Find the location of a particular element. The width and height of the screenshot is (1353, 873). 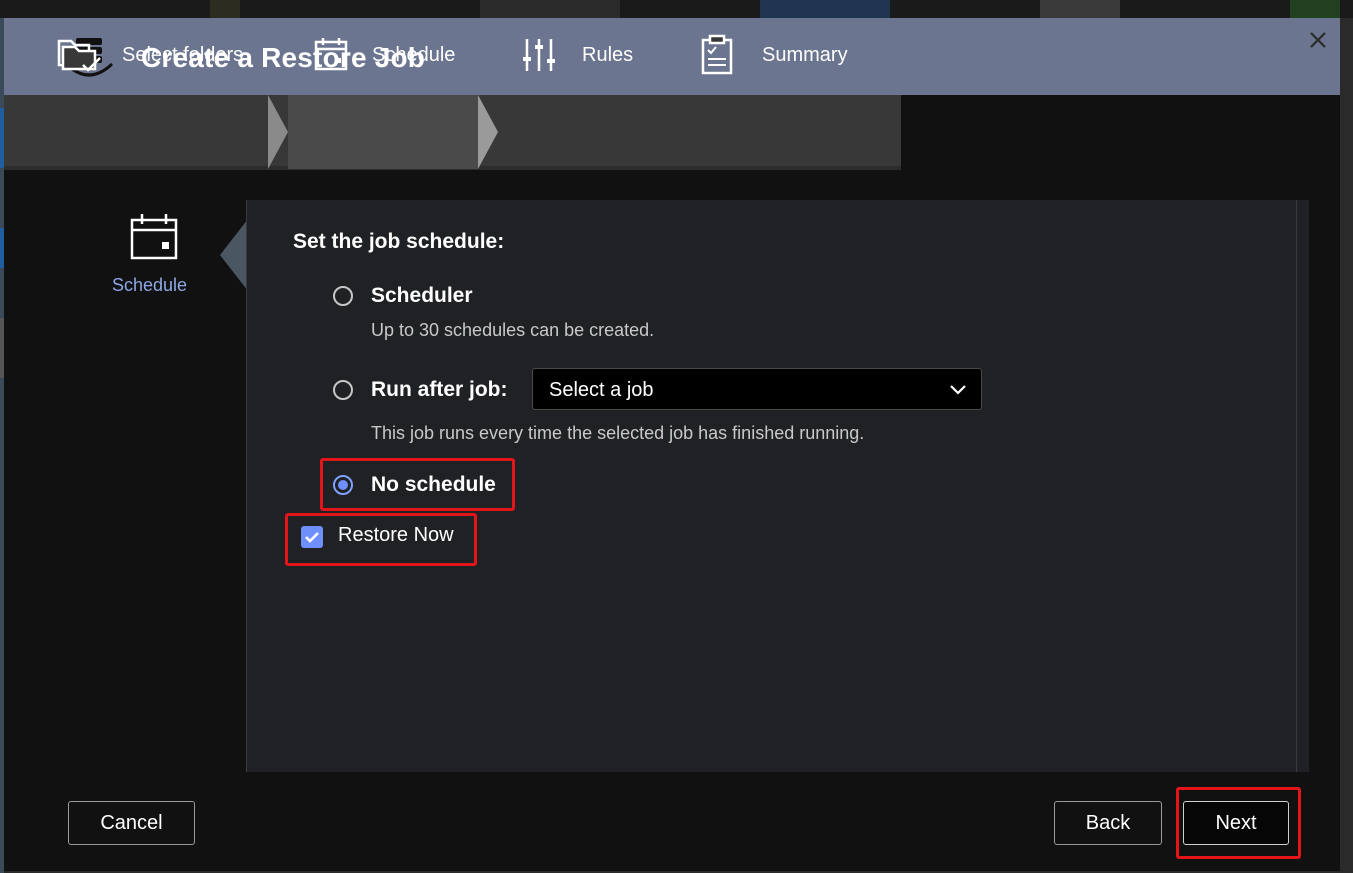

folder-check-icon is located at coordinates (79, 55).